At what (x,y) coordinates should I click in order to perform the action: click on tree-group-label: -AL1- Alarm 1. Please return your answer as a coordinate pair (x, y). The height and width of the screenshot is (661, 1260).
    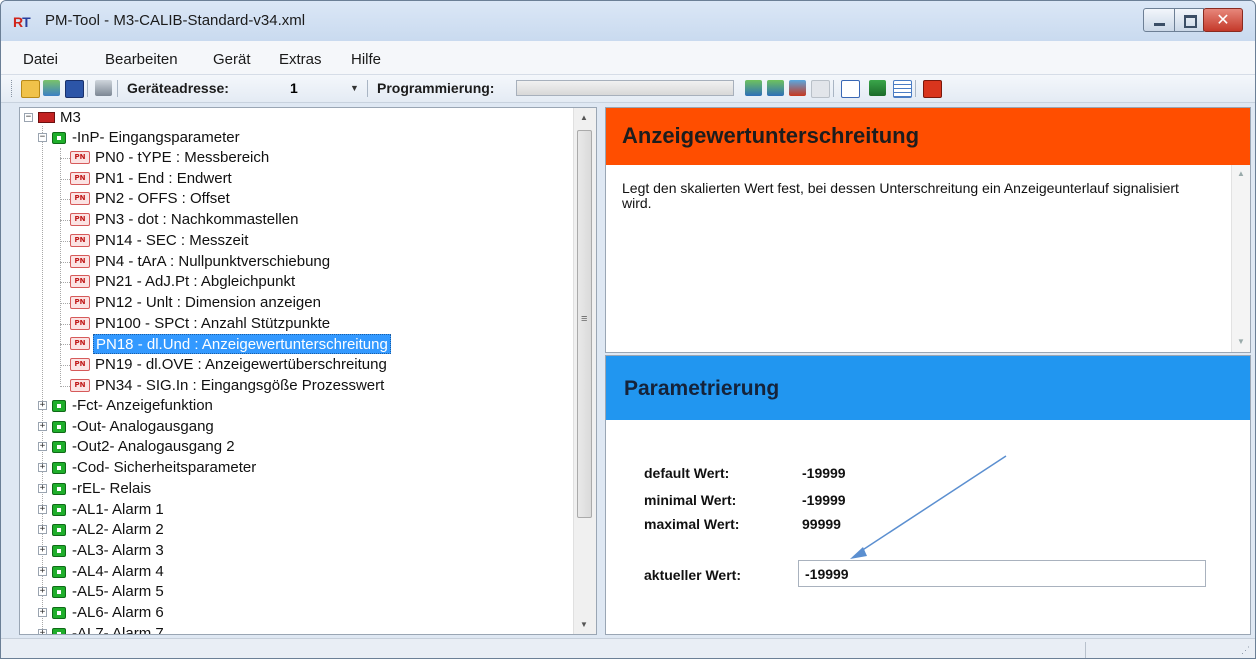
    Looking at the image, I should click on (118, 509).